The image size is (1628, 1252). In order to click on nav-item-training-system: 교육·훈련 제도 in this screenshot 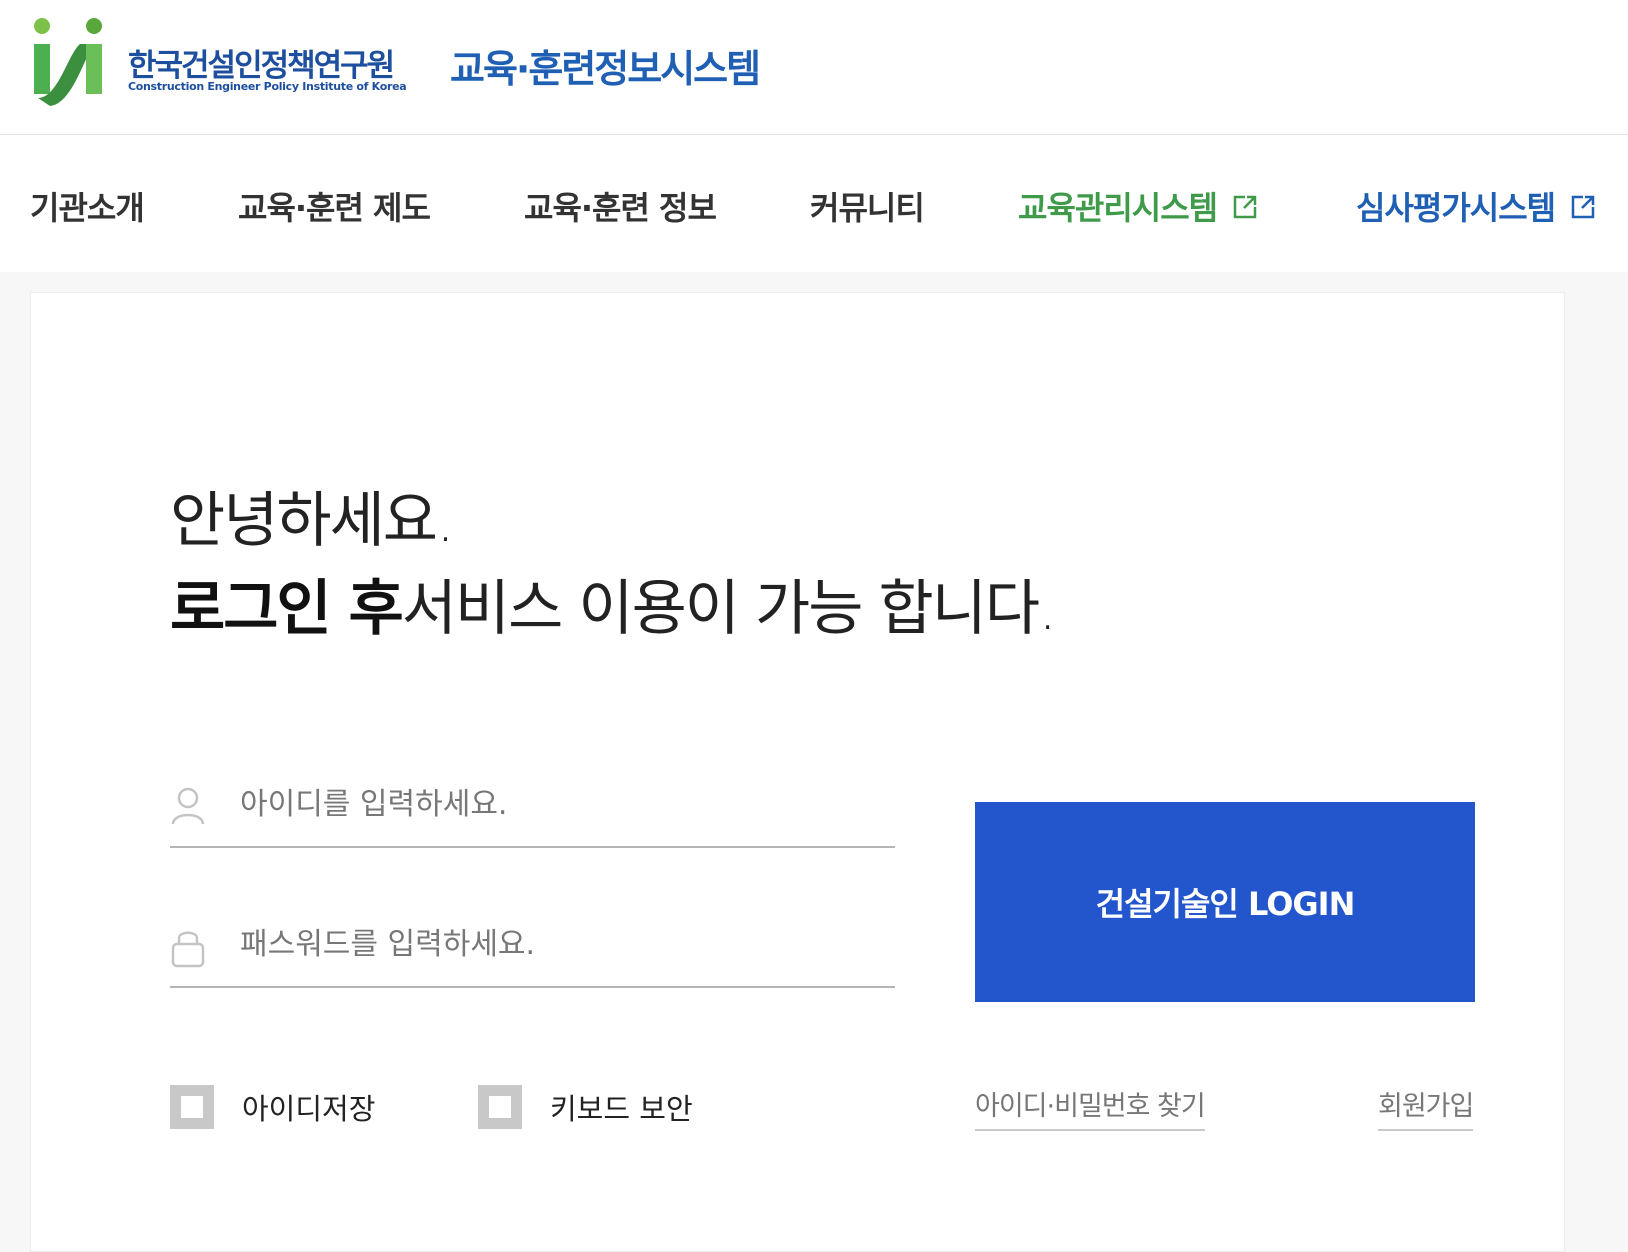, I will do `click(334, 206)`.